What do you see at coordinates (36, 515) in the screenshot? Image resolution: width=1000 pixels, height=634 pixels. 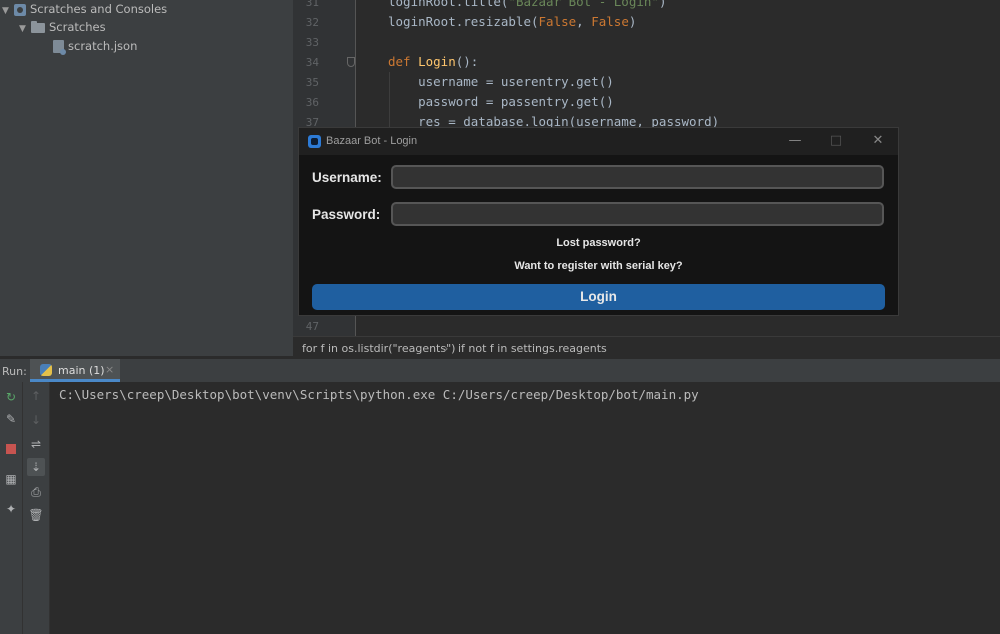 I see `trash-icon: 🗑` at bounding box center [36, 515].